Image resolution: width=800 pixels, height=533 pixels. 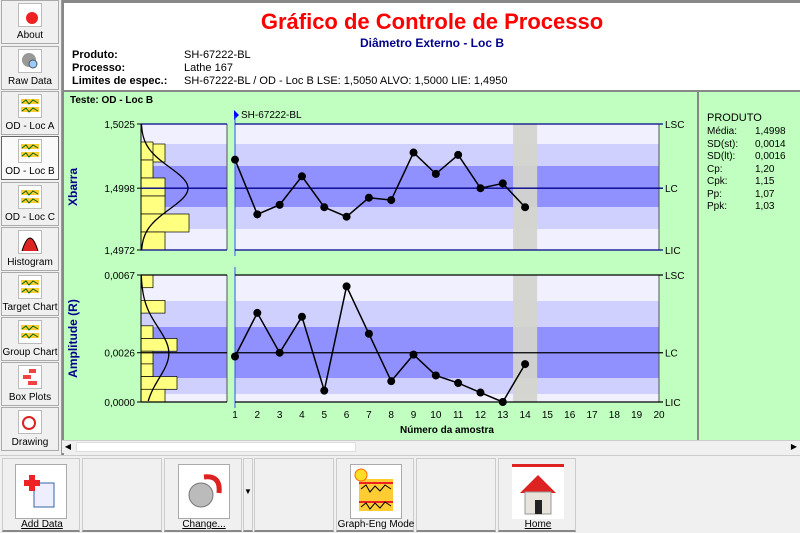 What do you see at coordinates (526, 415) in the screenshot?
I see `x-tick-label: 14` at bounding box center [526, 415].